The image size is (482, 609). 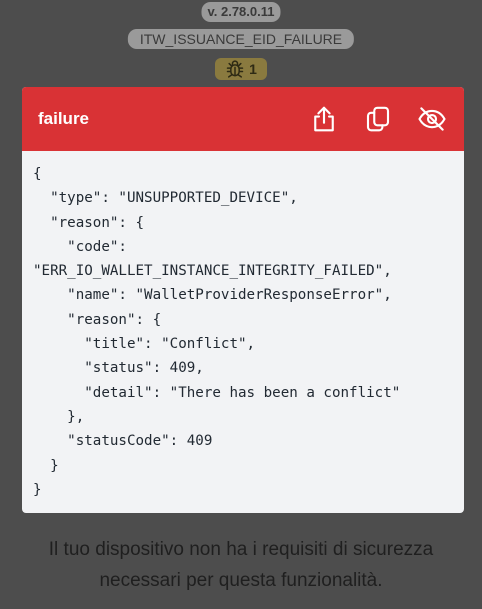 I want to click on debug-count: 1, so click(x=253, y=69).